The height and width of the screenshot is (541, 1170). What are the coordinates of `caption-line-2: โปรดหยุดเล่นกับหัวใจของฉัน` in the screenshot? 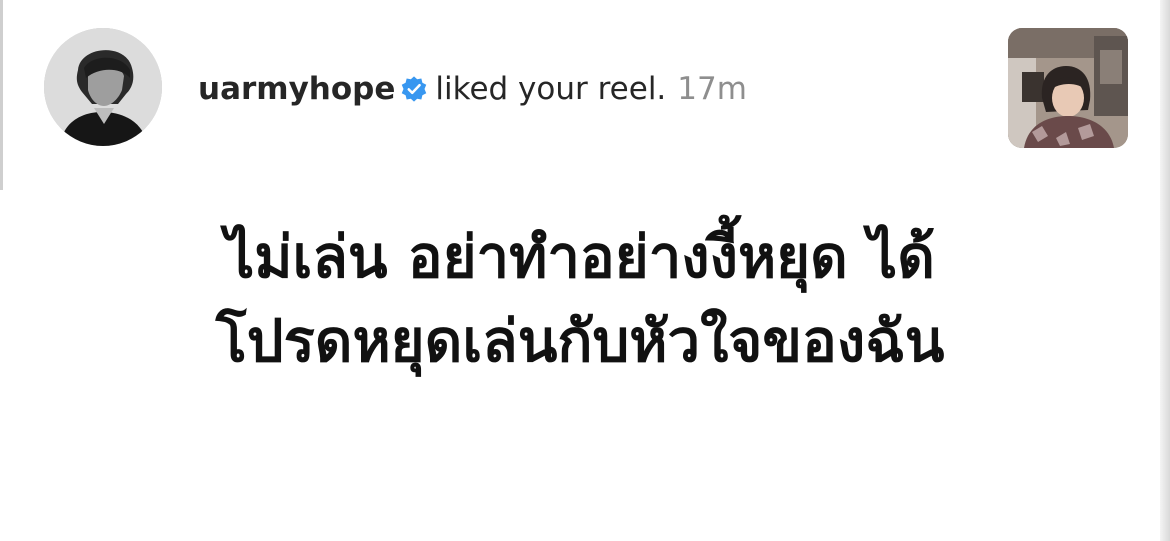 It's located at (580, 341).